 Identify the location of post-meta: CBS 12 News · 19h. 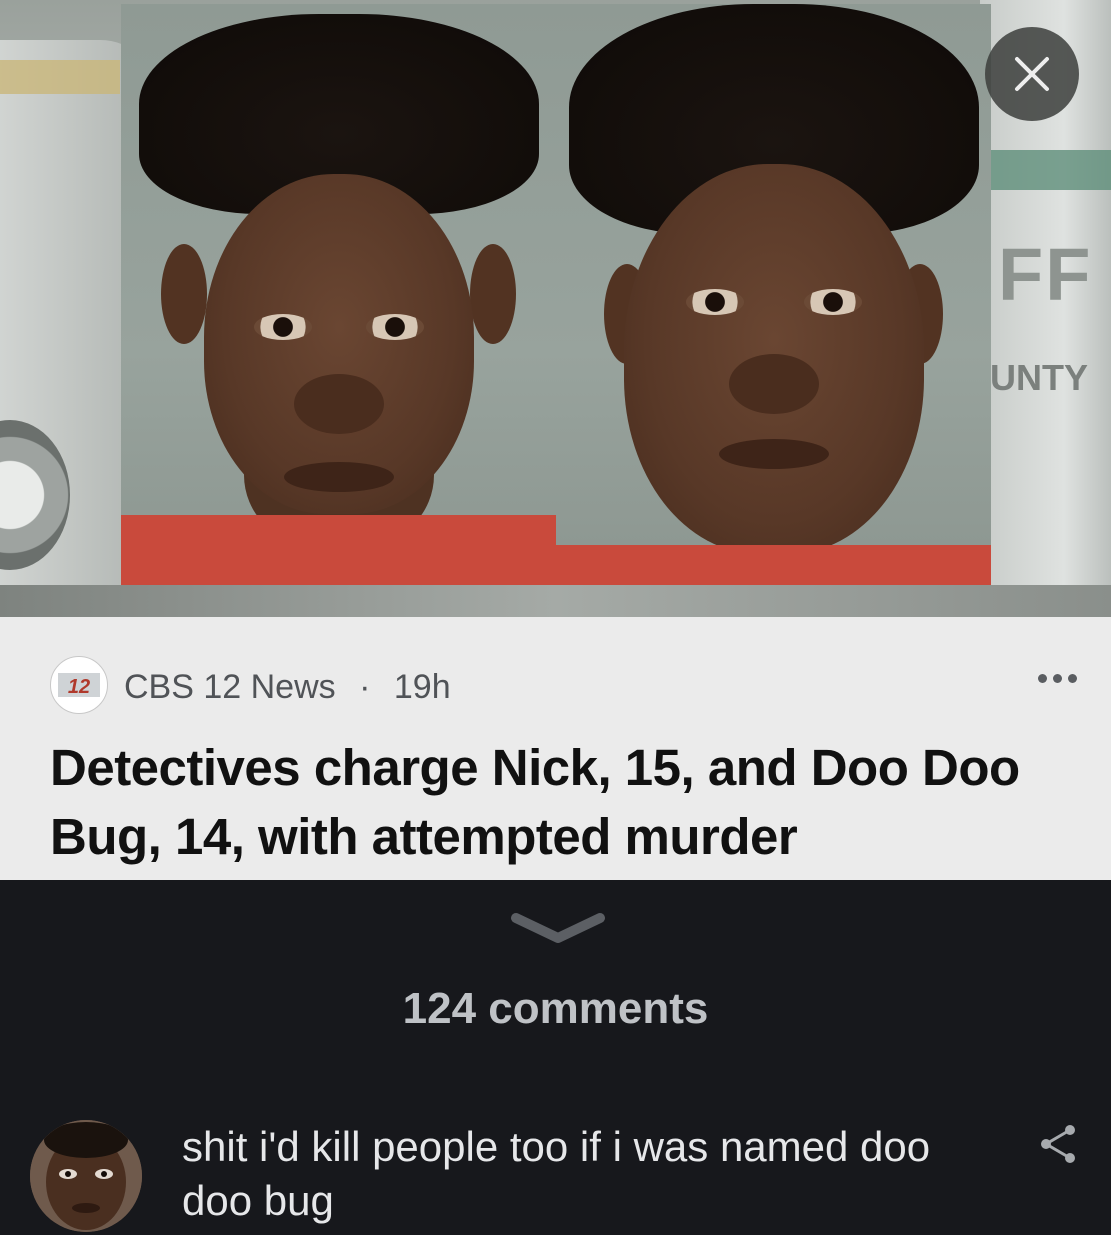
(287, 687).